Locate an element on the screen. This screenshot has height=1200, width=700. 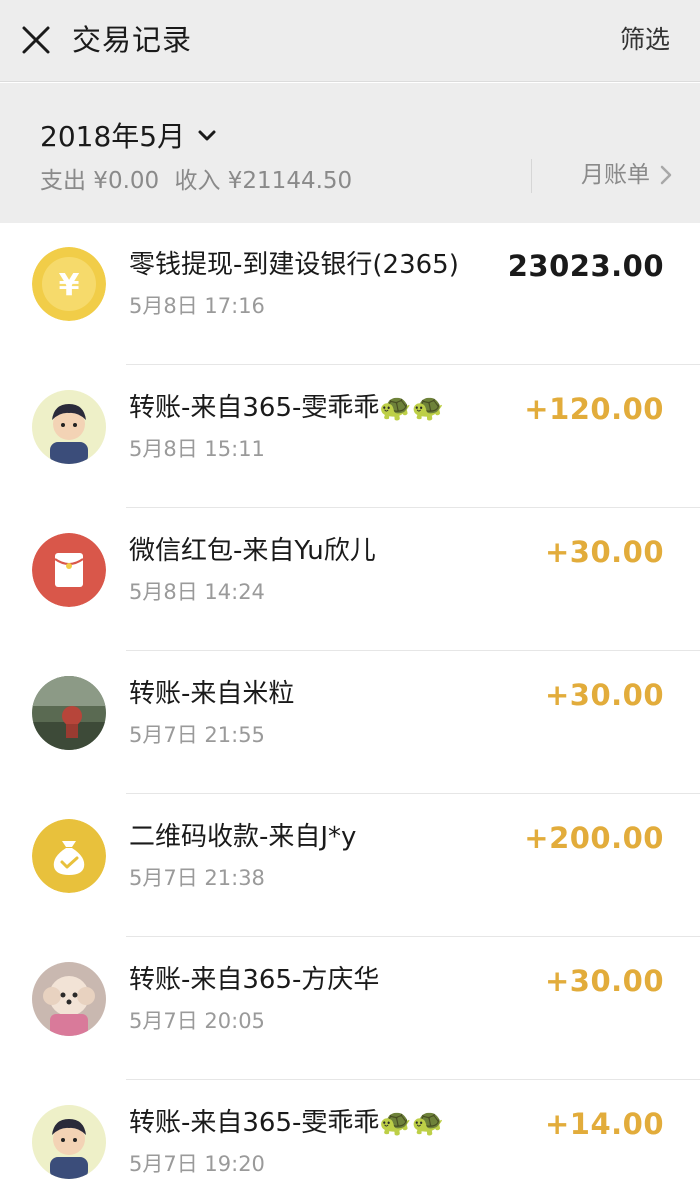
yuan-coin-icon: ¥ is located at coordinates (69, 284).